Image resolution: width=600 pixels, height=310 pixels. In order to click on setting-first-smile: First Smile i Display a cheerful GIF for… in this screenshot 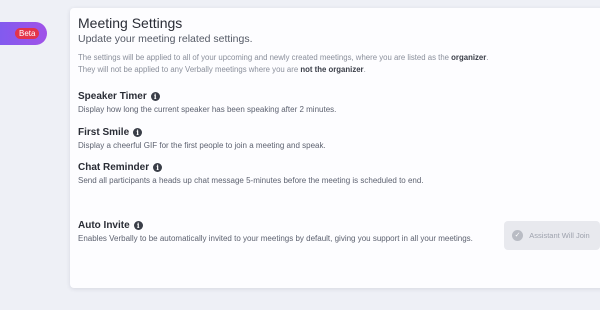, I will do `click(278, 138)`.